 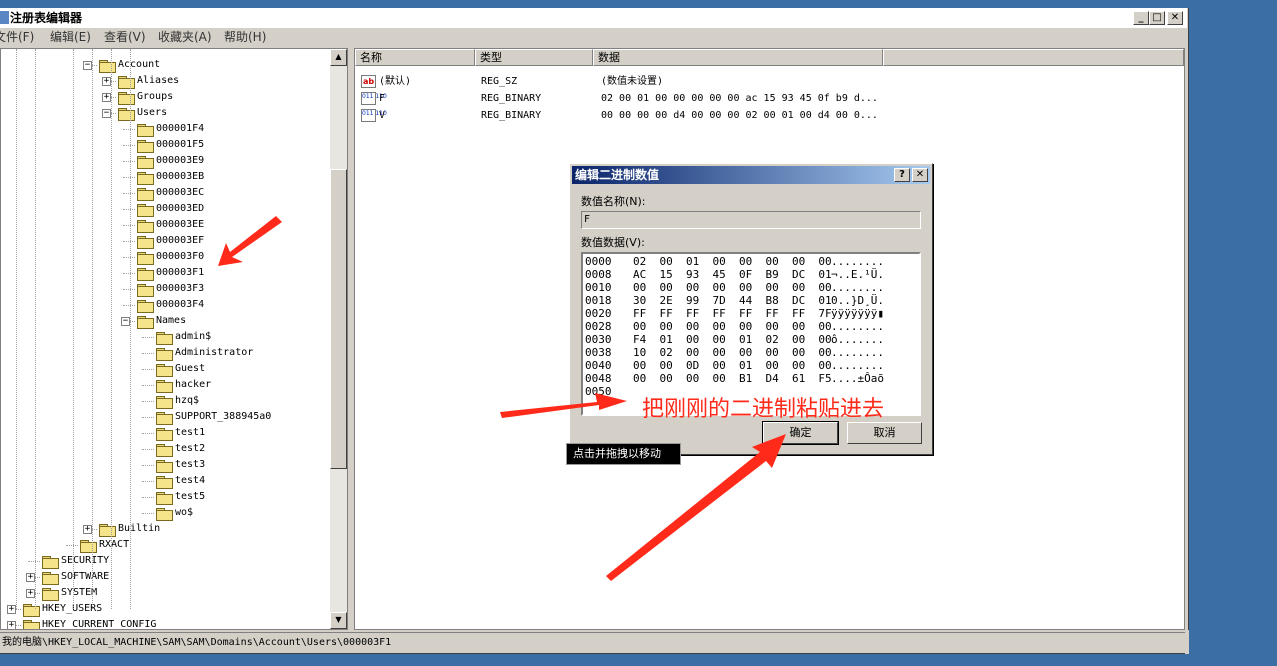 I want to click on menu-favorites: 收藏夹(A), so click(x=185, y=37).